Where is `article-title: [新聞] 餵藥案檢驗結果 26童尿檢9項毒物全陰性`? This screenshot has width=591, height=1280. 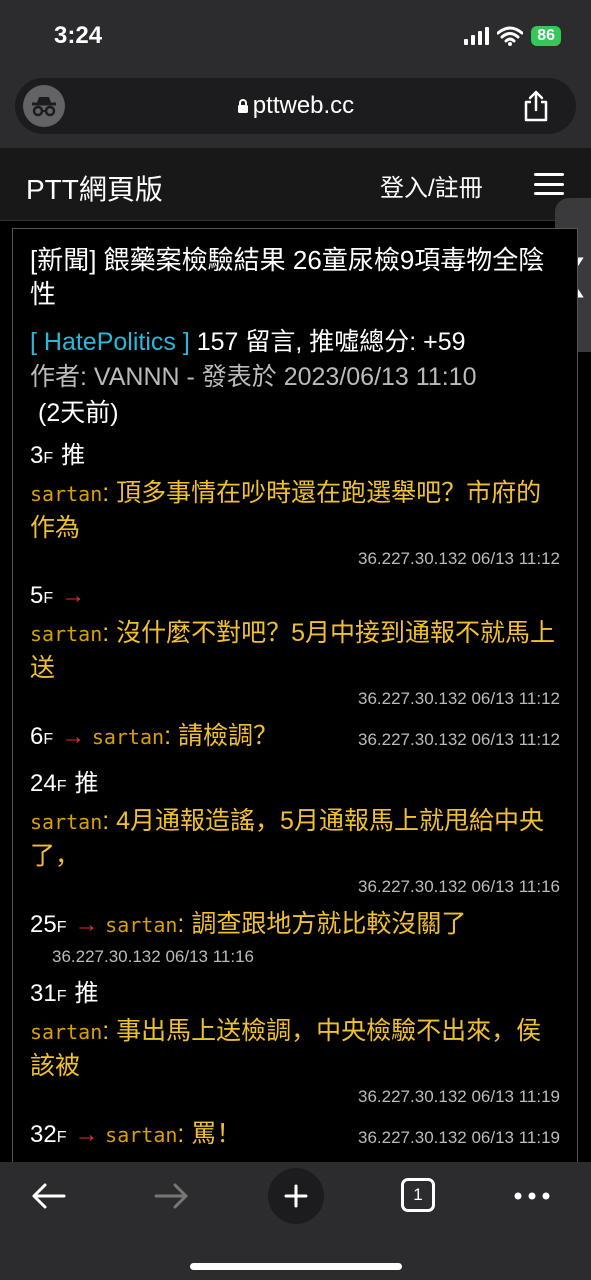
article-title: [新聞] 餵藥案檢驗結果 26童尿檢9項毒物全陰性 is located at coordinates (287, 277).